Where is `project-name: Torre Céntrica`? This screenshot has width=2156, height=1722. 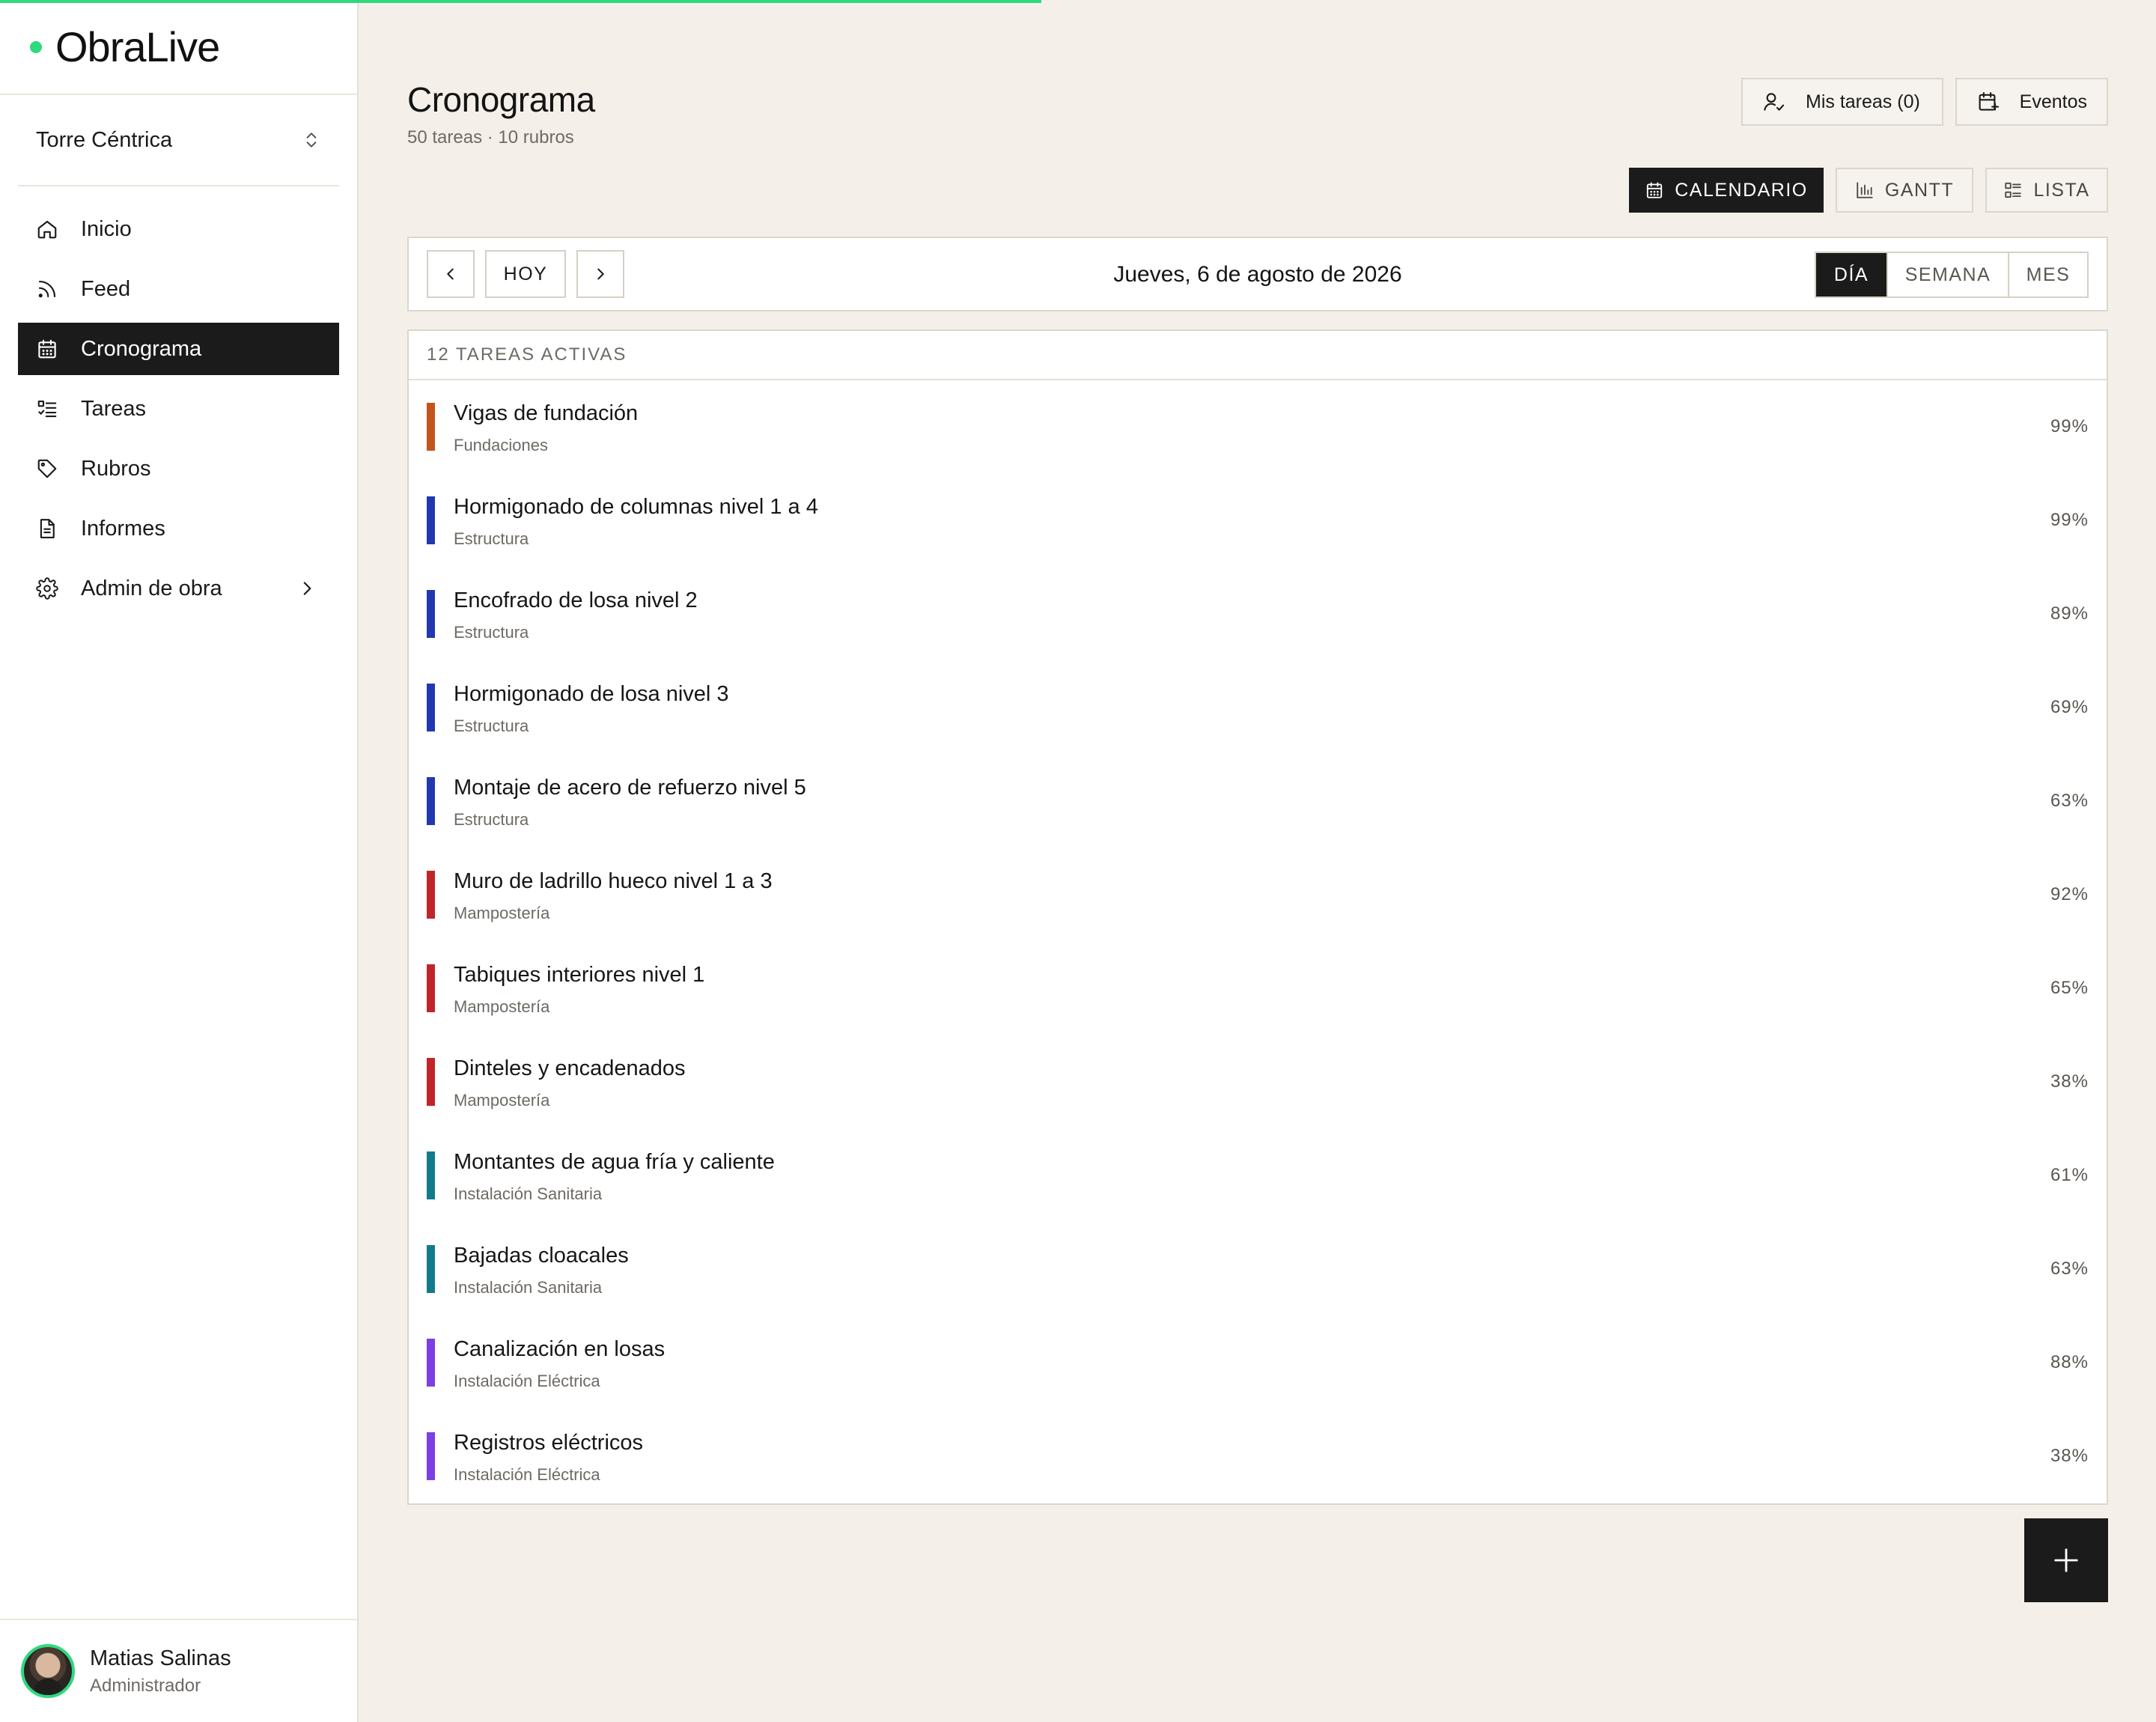
project-name: Torre Céntrica is located at coordinates (104, 139).